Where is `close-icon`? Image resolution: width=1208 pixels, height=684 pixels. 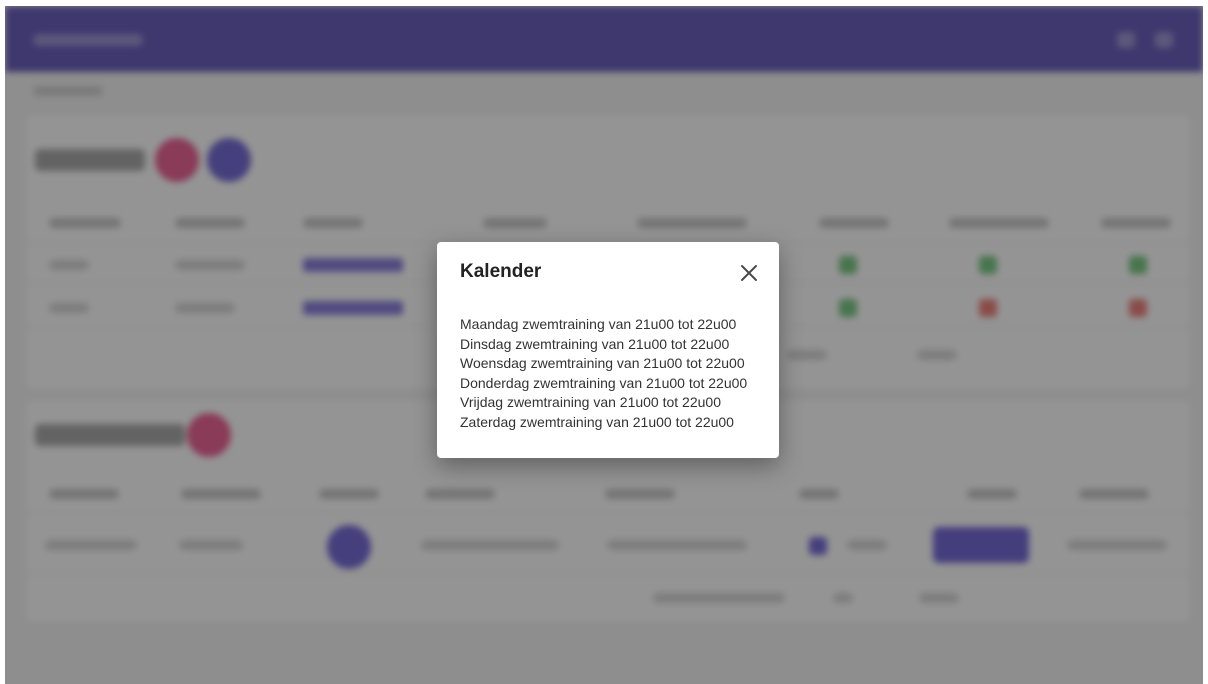 close-icon is located at coordinates (749, 273).